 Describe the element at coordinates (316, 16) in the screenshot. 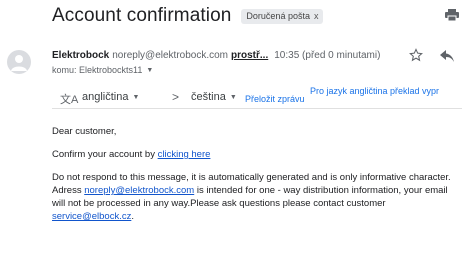

I see `remove-label-icon: x` at that location.